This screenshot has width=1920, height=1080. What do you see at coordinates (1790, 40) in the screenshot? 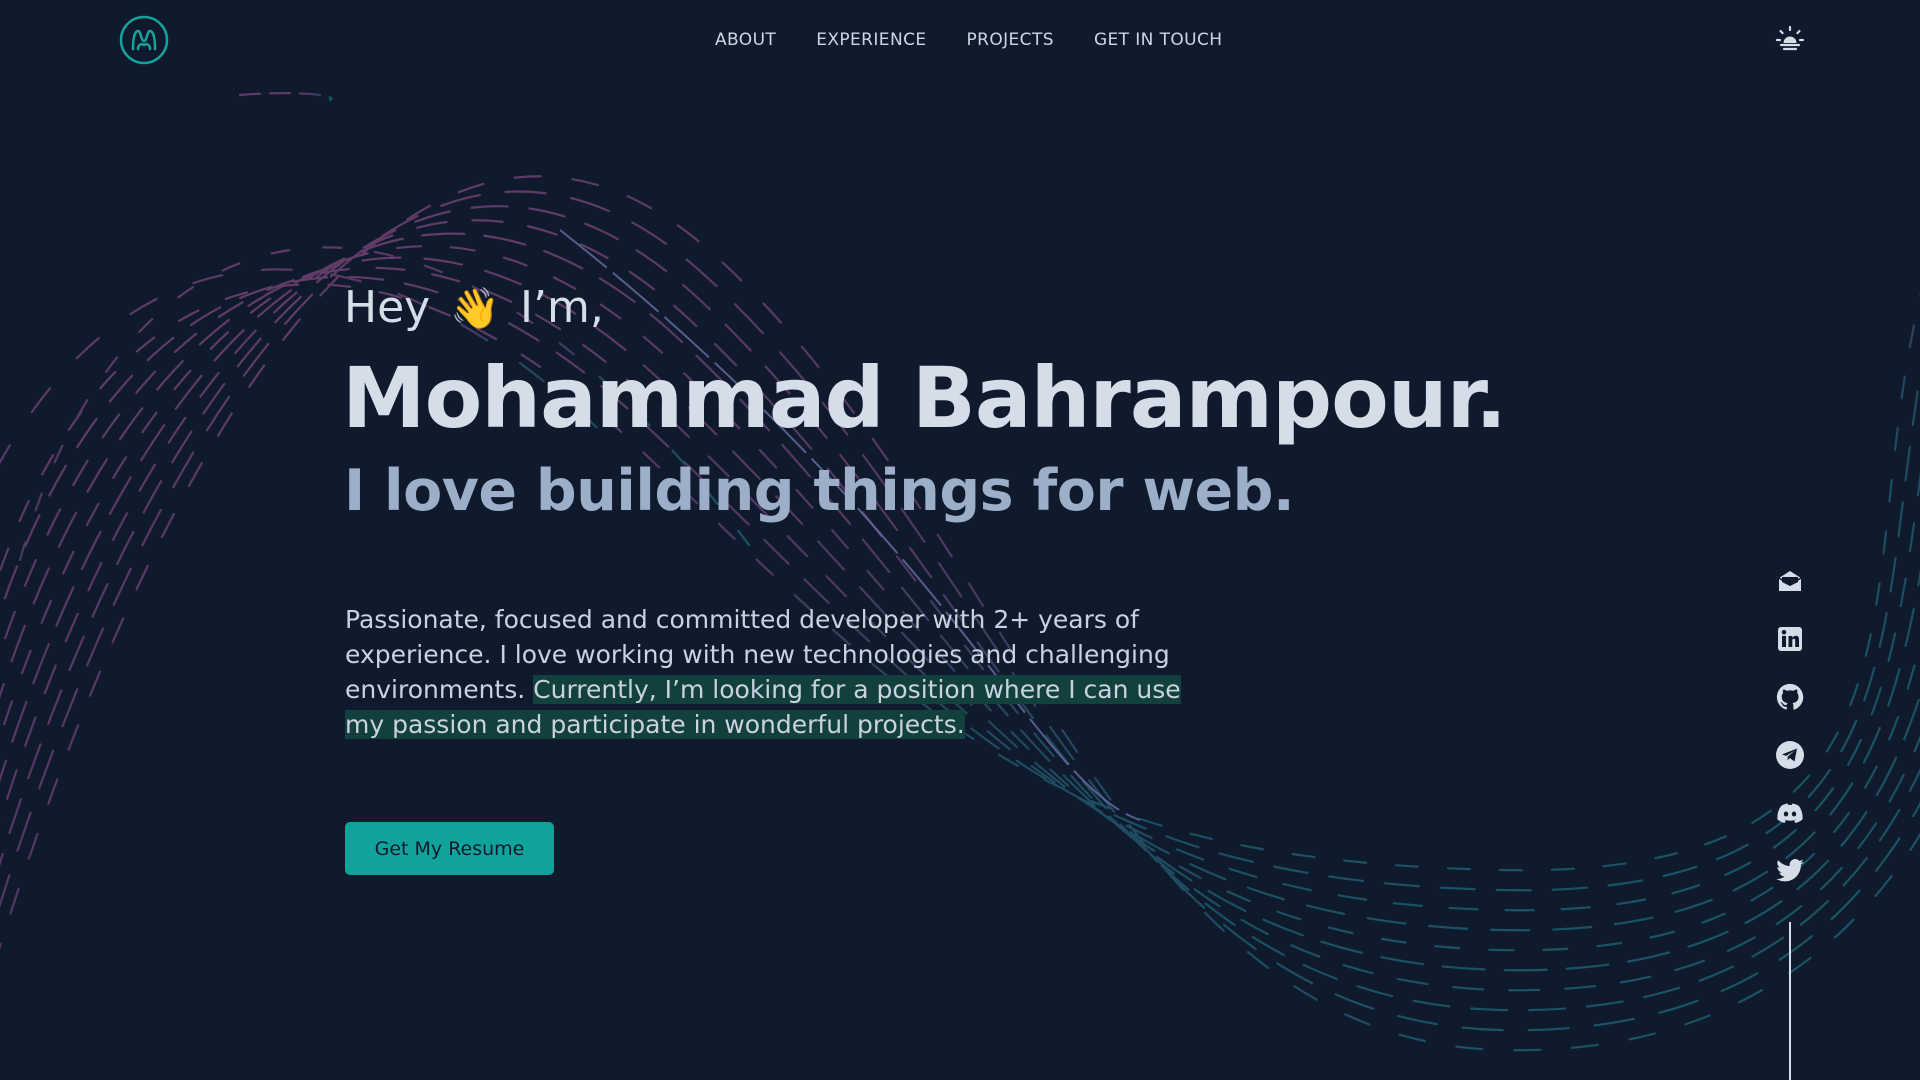
I see `sun-icon` at bounding box center [1790, 40].